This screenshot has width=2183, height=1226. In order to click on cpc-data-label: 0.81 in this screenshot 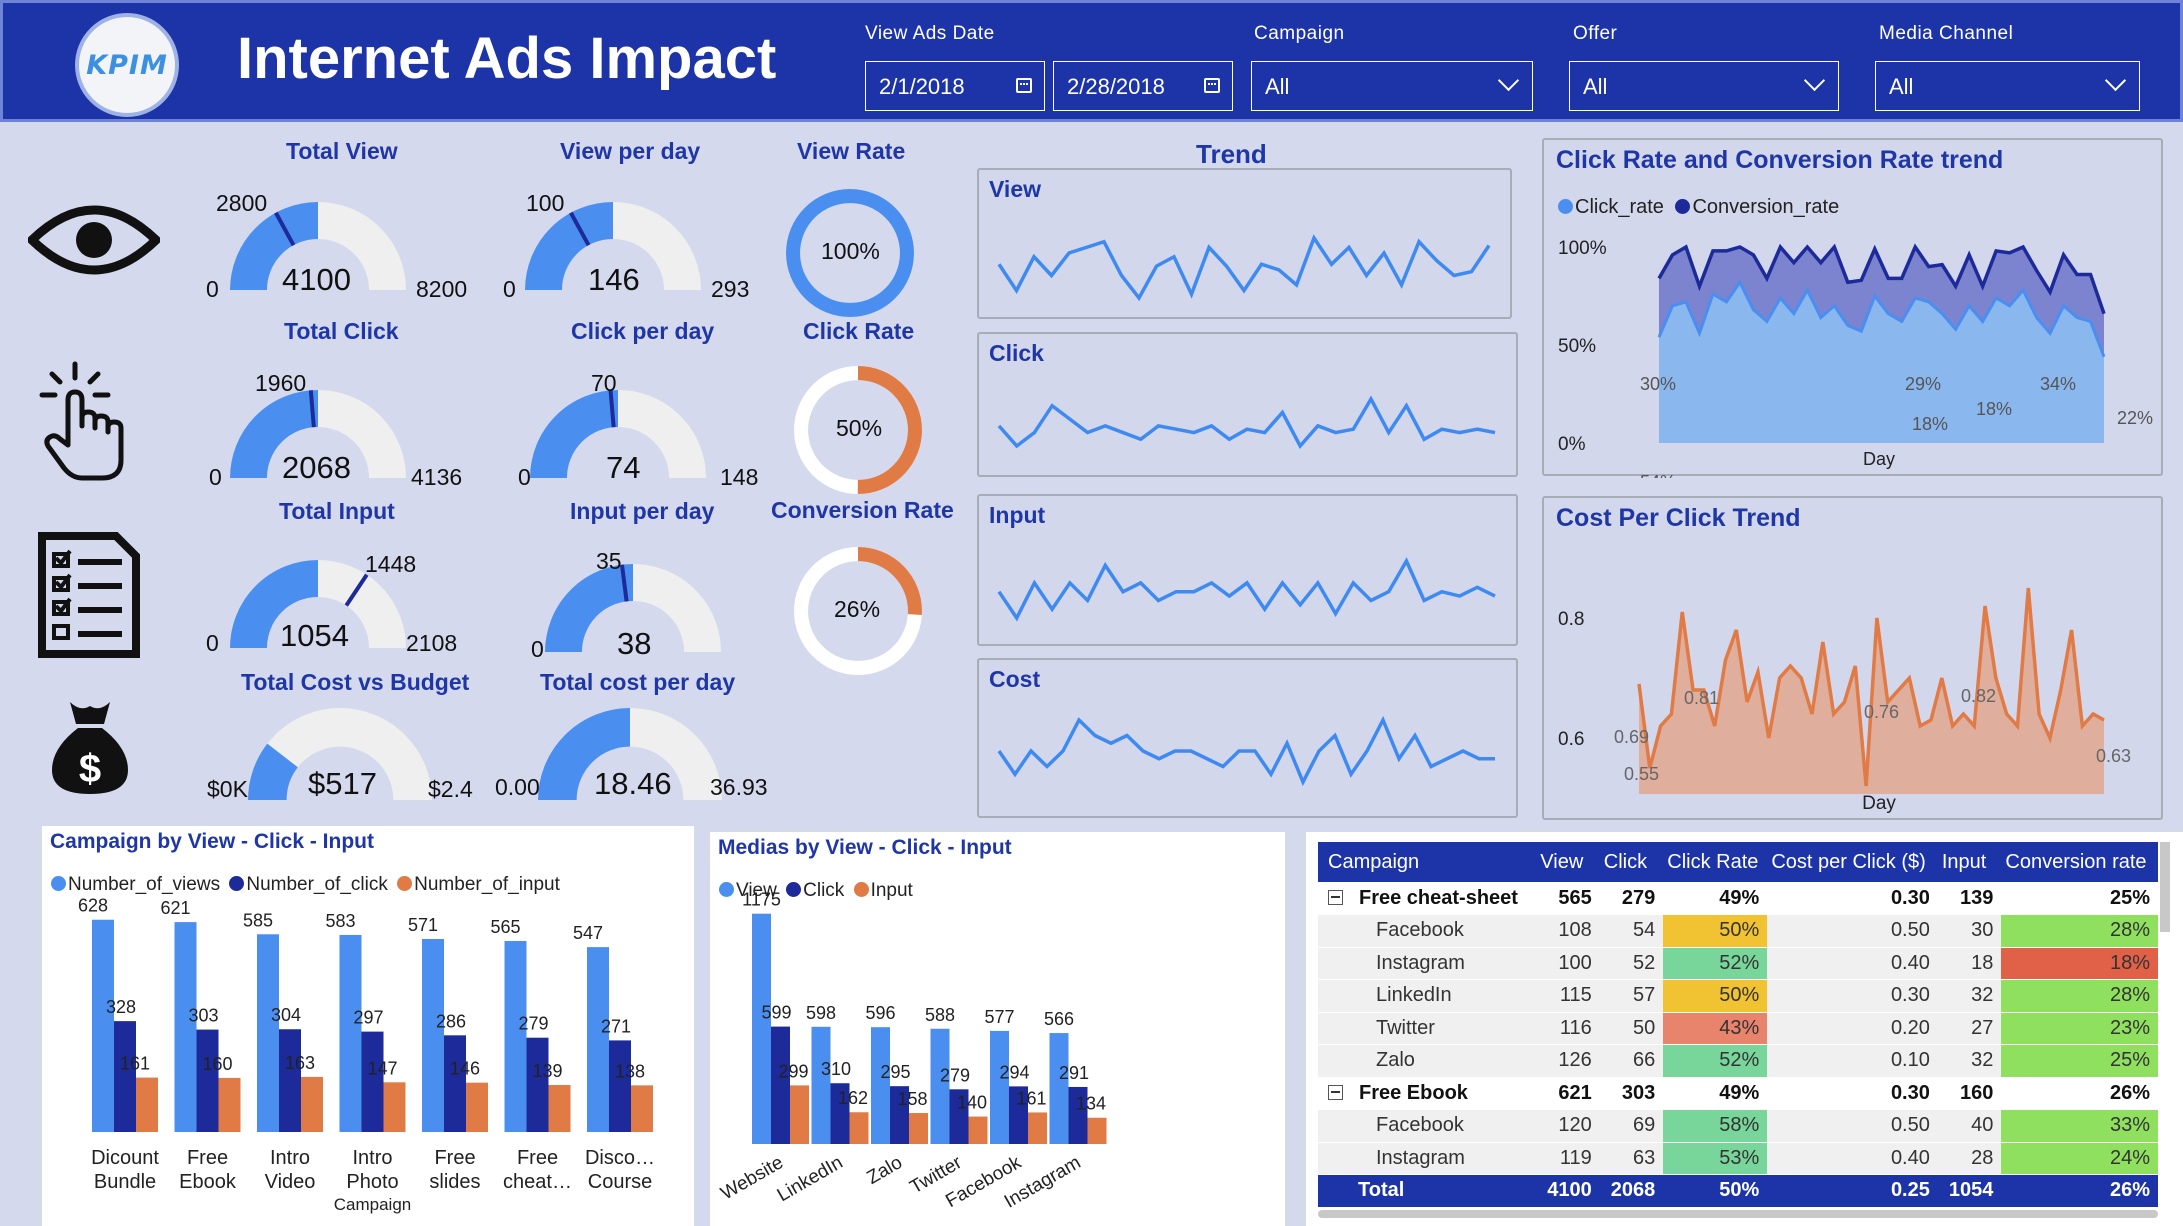, I will do `click(1701, 698)`.